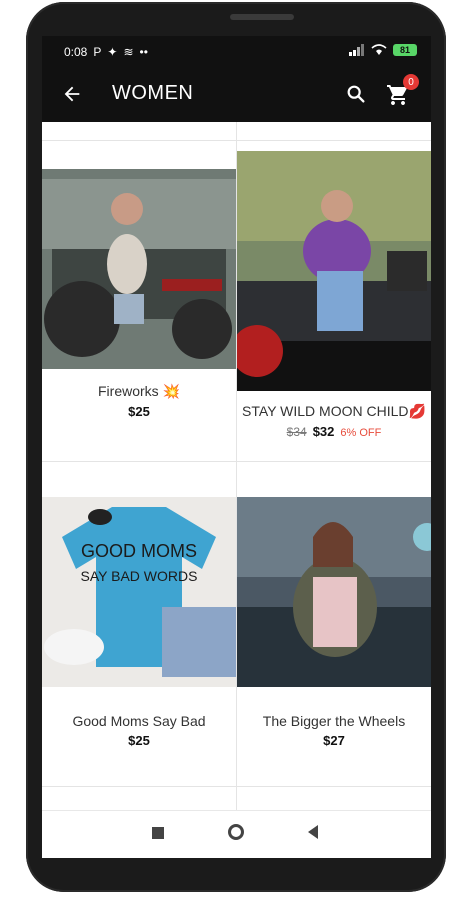 This screenshot has width=471, height=900. What do you see at coordinates (139, 551) in the screenshot?
I see `svg-text: GOOD MOMS` at bounding box center [139, 551].